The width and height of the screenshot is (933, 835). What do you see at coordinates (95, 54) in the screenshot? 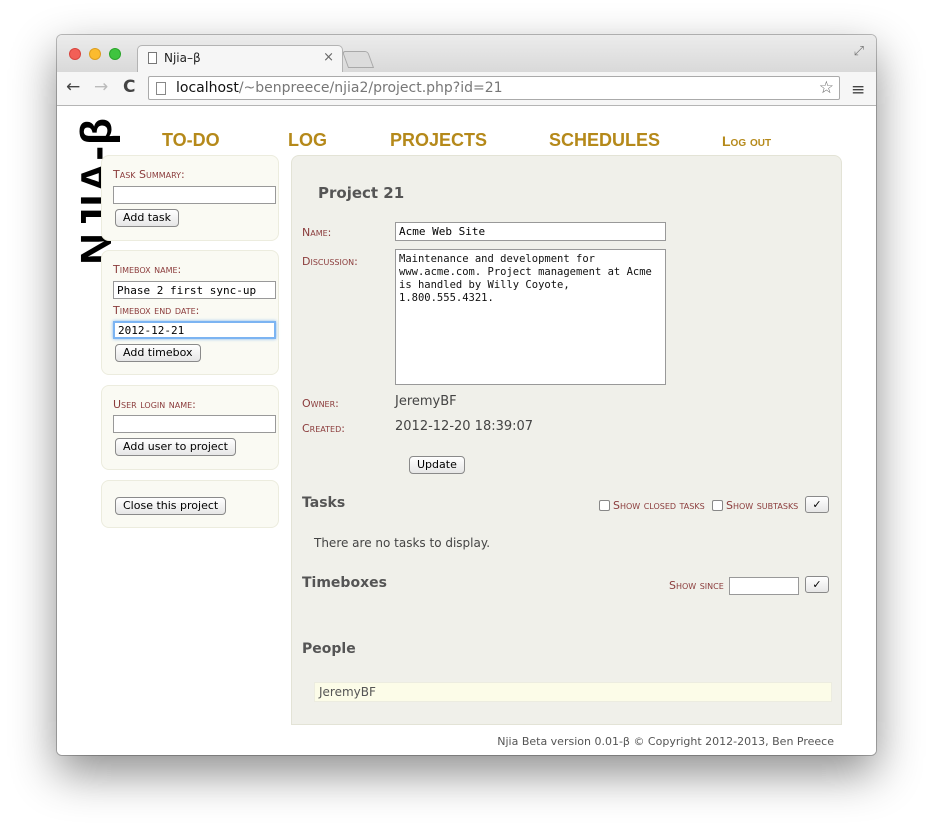
I see `minimize-window-button` at bounding box center [95, 54].